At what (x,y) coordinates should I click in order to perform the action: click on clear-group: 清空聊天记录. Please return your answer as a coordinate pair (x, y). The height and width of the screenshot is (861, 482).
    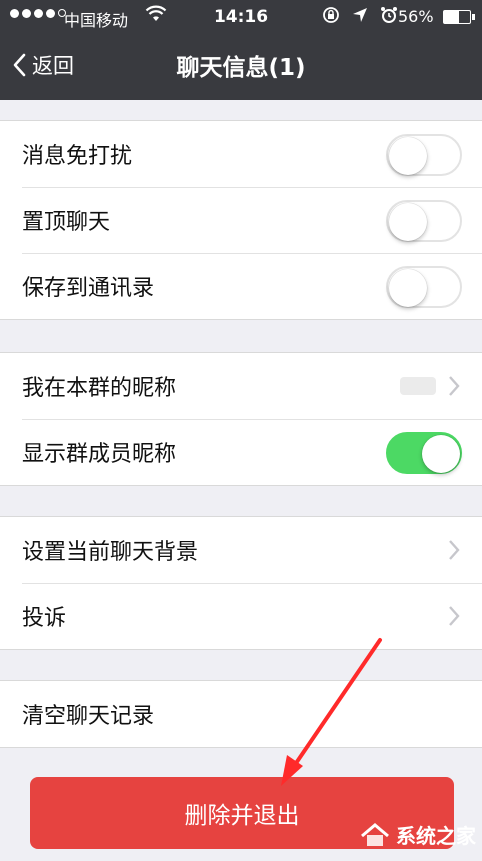
    Looking at the image, I should click on (241, 714).